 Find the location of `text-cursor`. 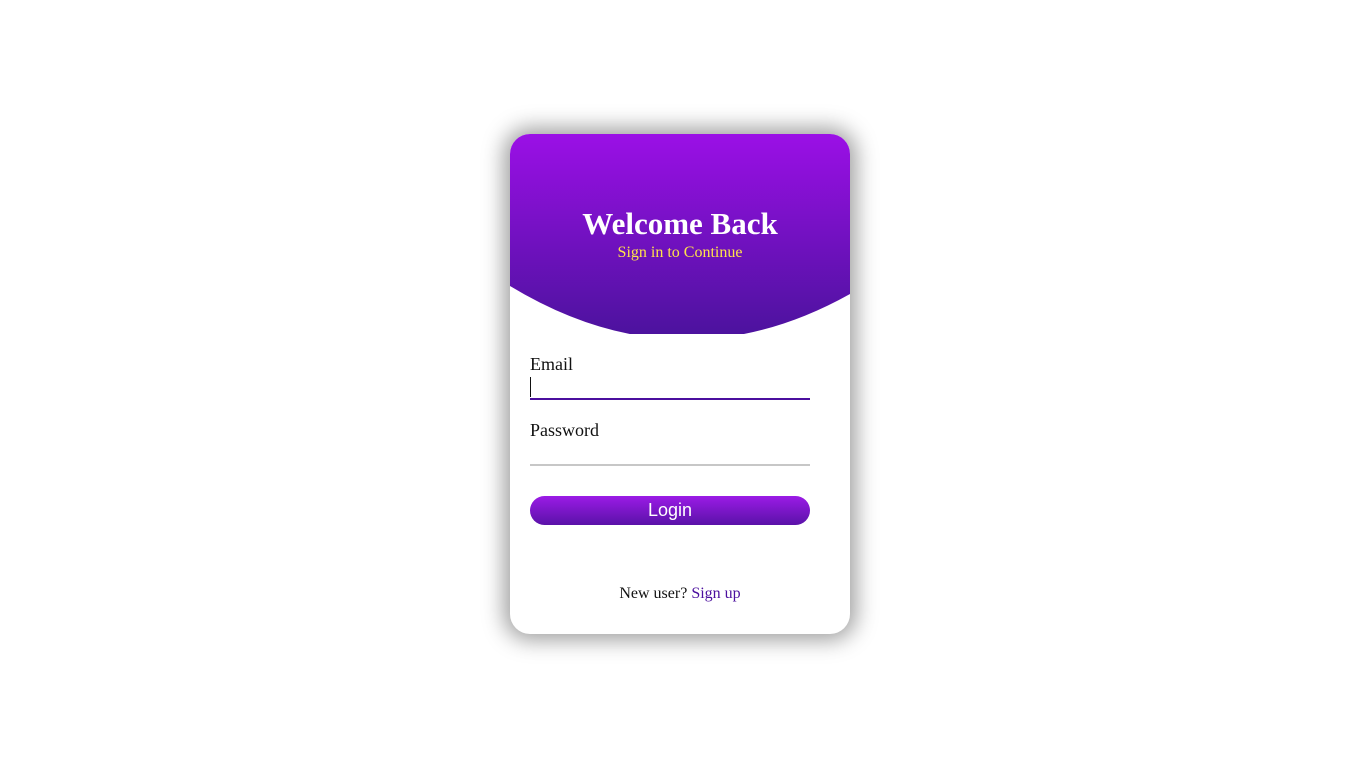

text-cursor is located at coordinates (530, 387).